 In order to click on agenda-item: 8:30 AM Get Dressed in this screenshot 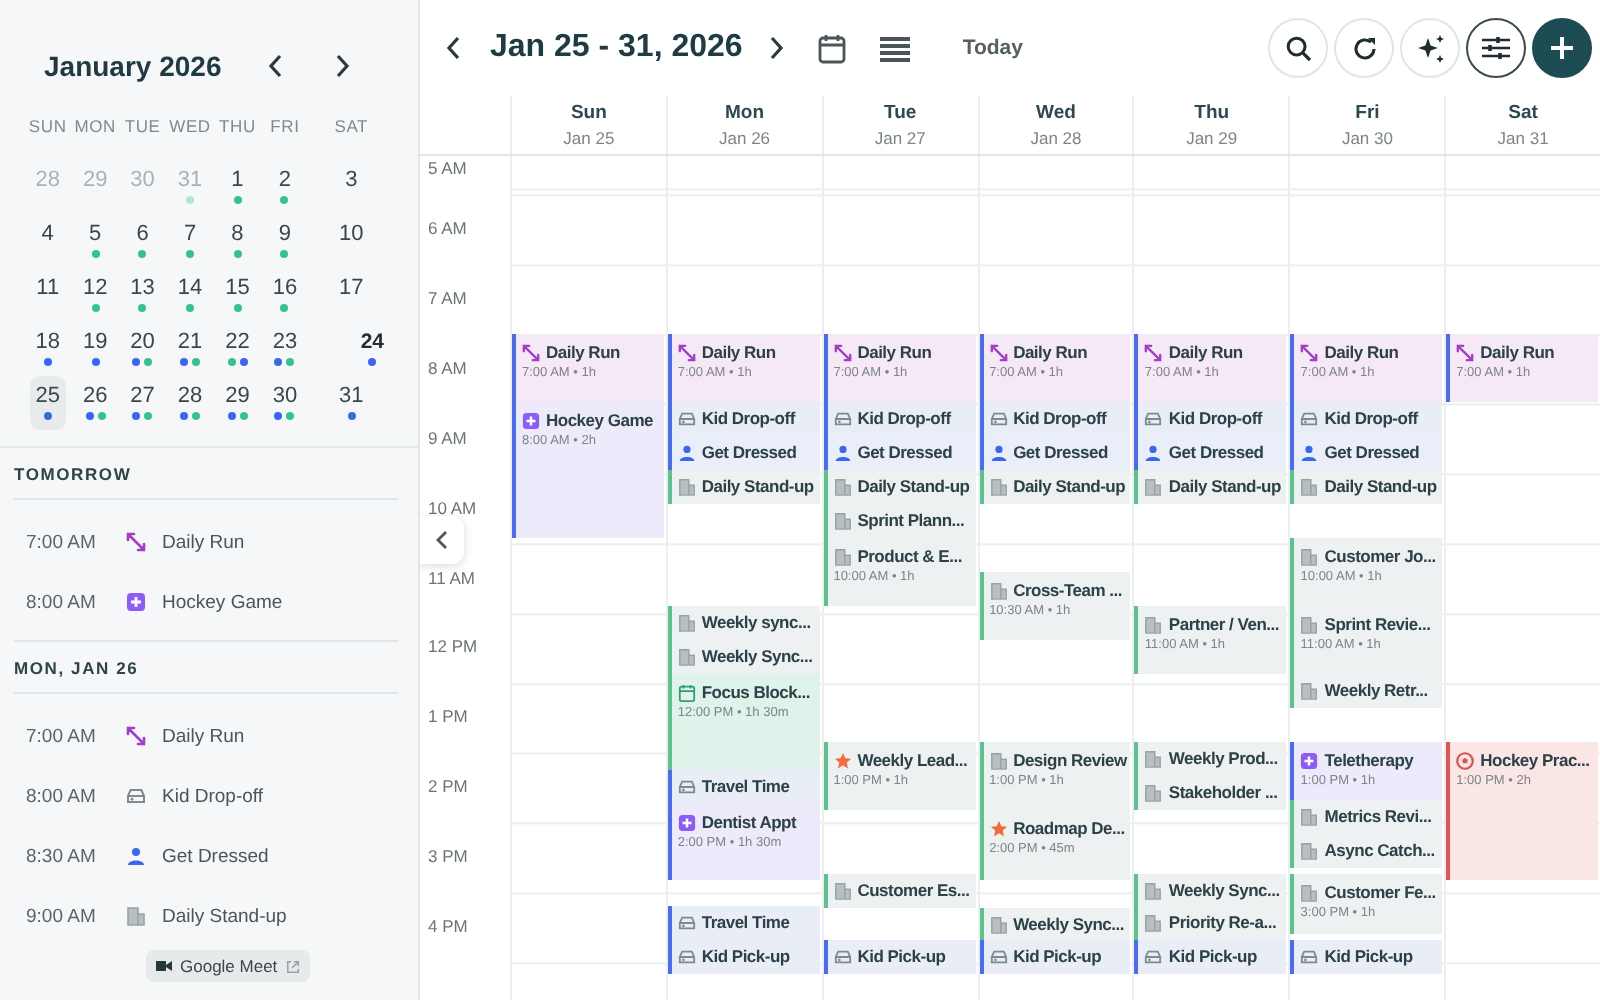, I will do `click(206, 856)`.